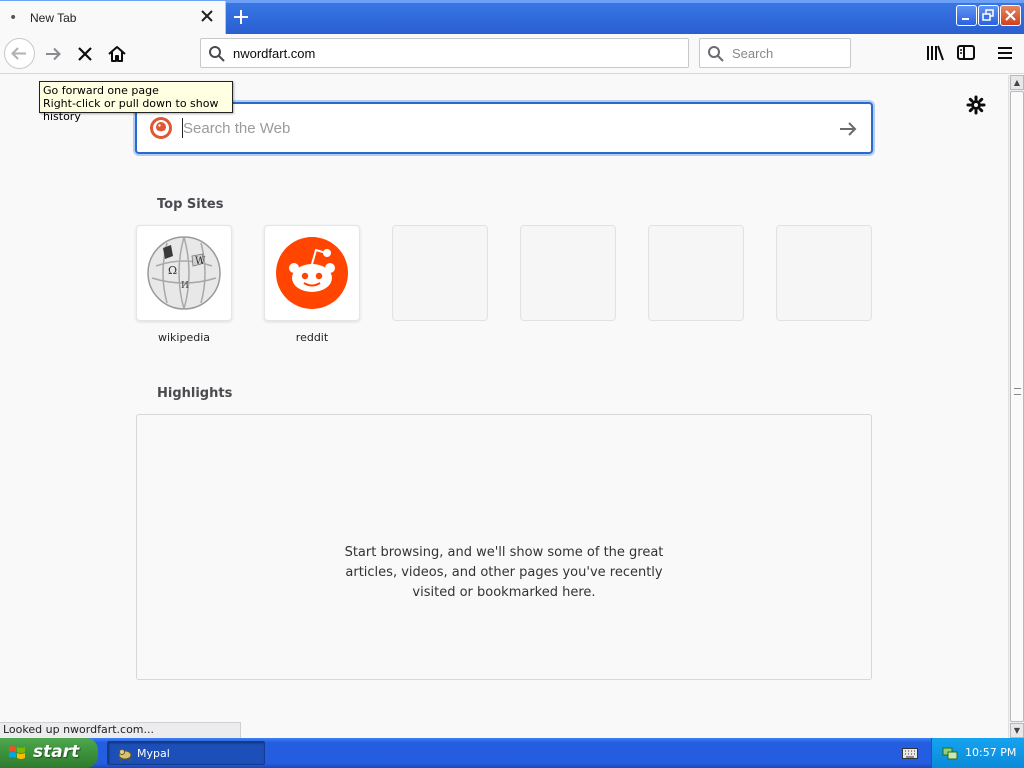 The width and height of the screenshot is (1024, 768). Describe the element at coordinates (1017, 82) in the screenshot. I see `scroll-up-button: ▲` at that location.